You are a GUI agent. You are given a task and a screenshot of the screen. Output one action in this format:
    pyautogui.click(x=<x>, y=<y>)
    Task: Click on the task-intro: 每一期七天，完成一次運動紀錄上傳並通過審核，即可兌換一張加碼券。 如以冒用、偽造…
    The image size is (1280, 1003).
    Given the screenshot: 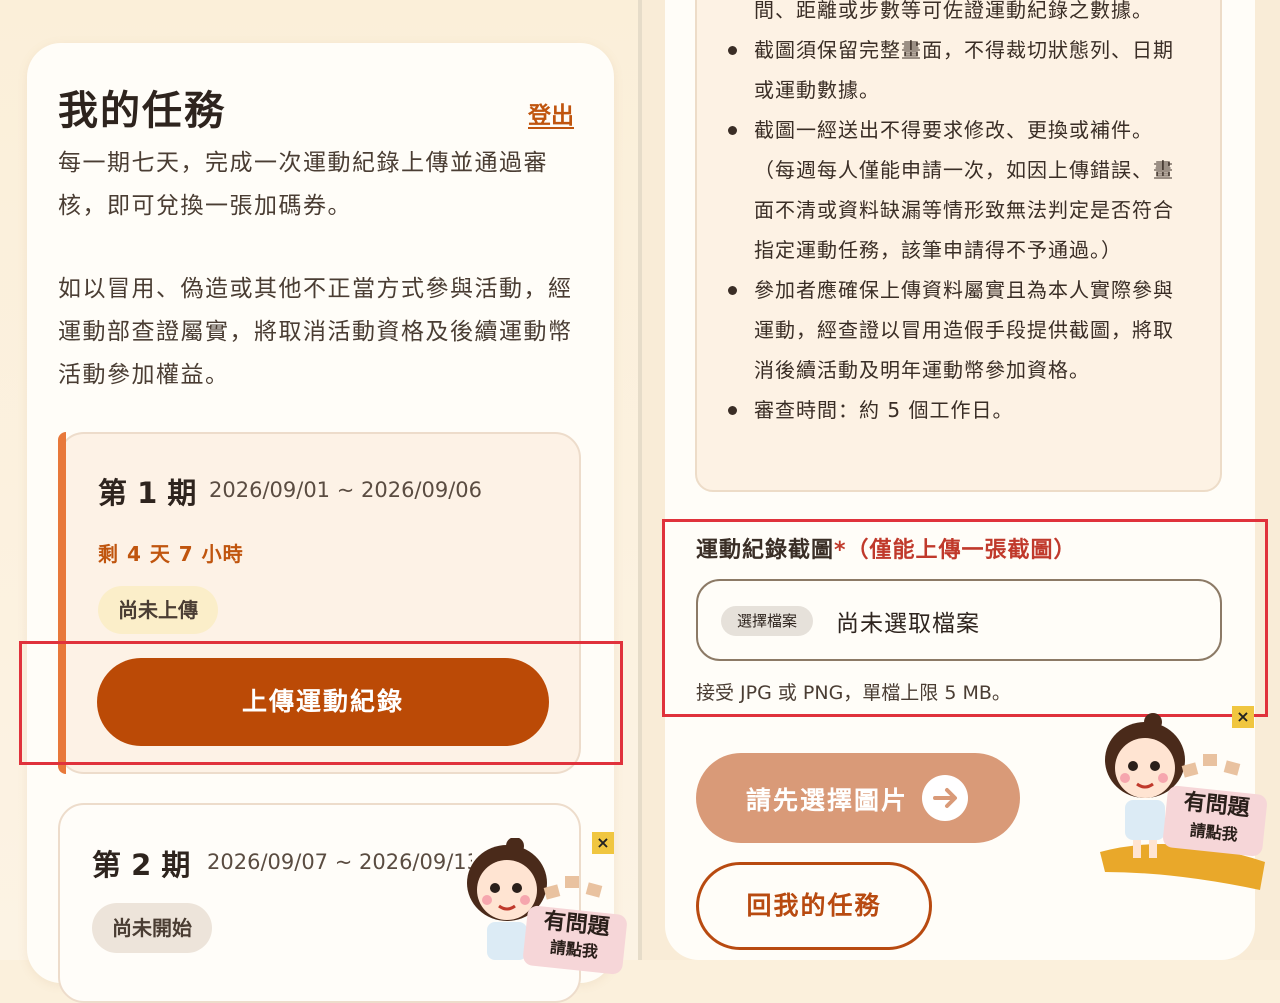 What is the action you would take?
    pyautogui.click(x=318, y=269)
    